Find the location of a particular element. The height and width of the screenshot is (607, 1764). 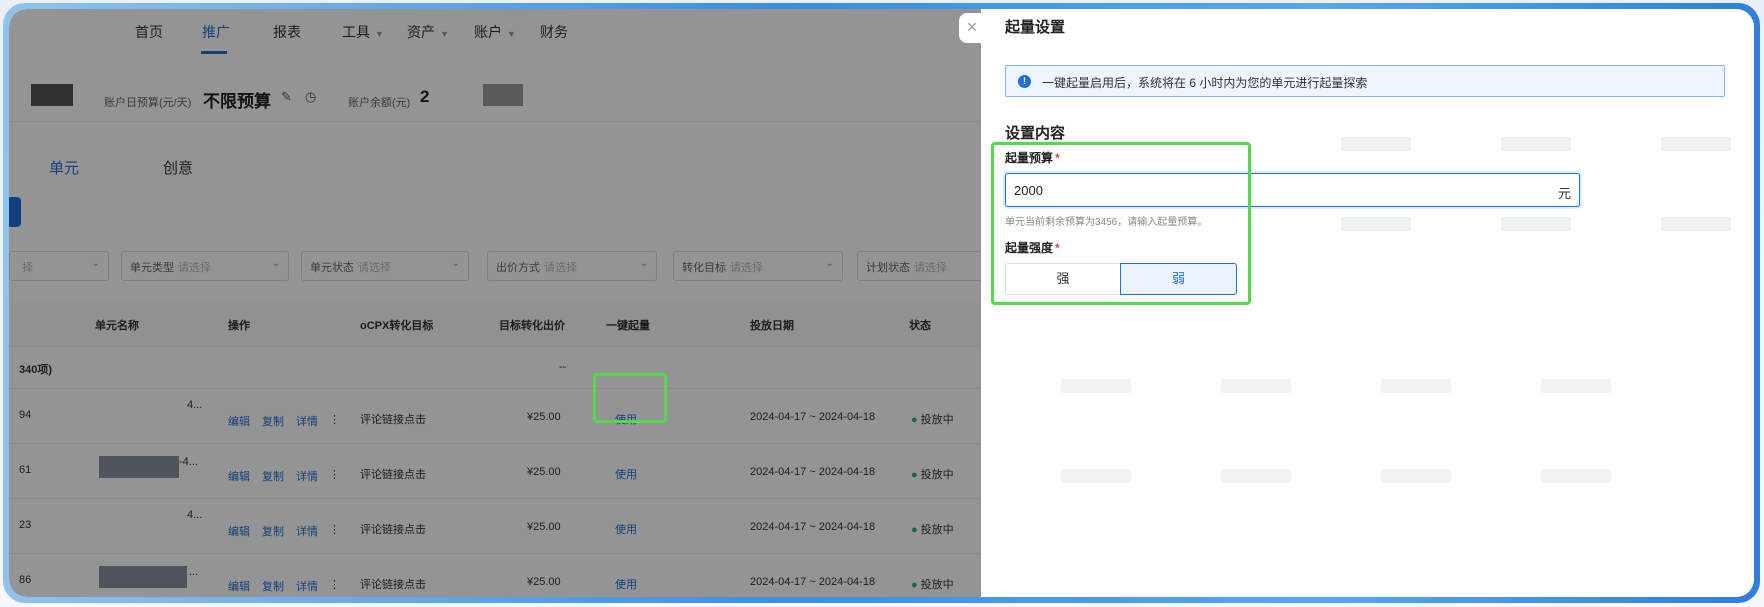

tab-creative: 创意 is located at coordinates (178, 167).